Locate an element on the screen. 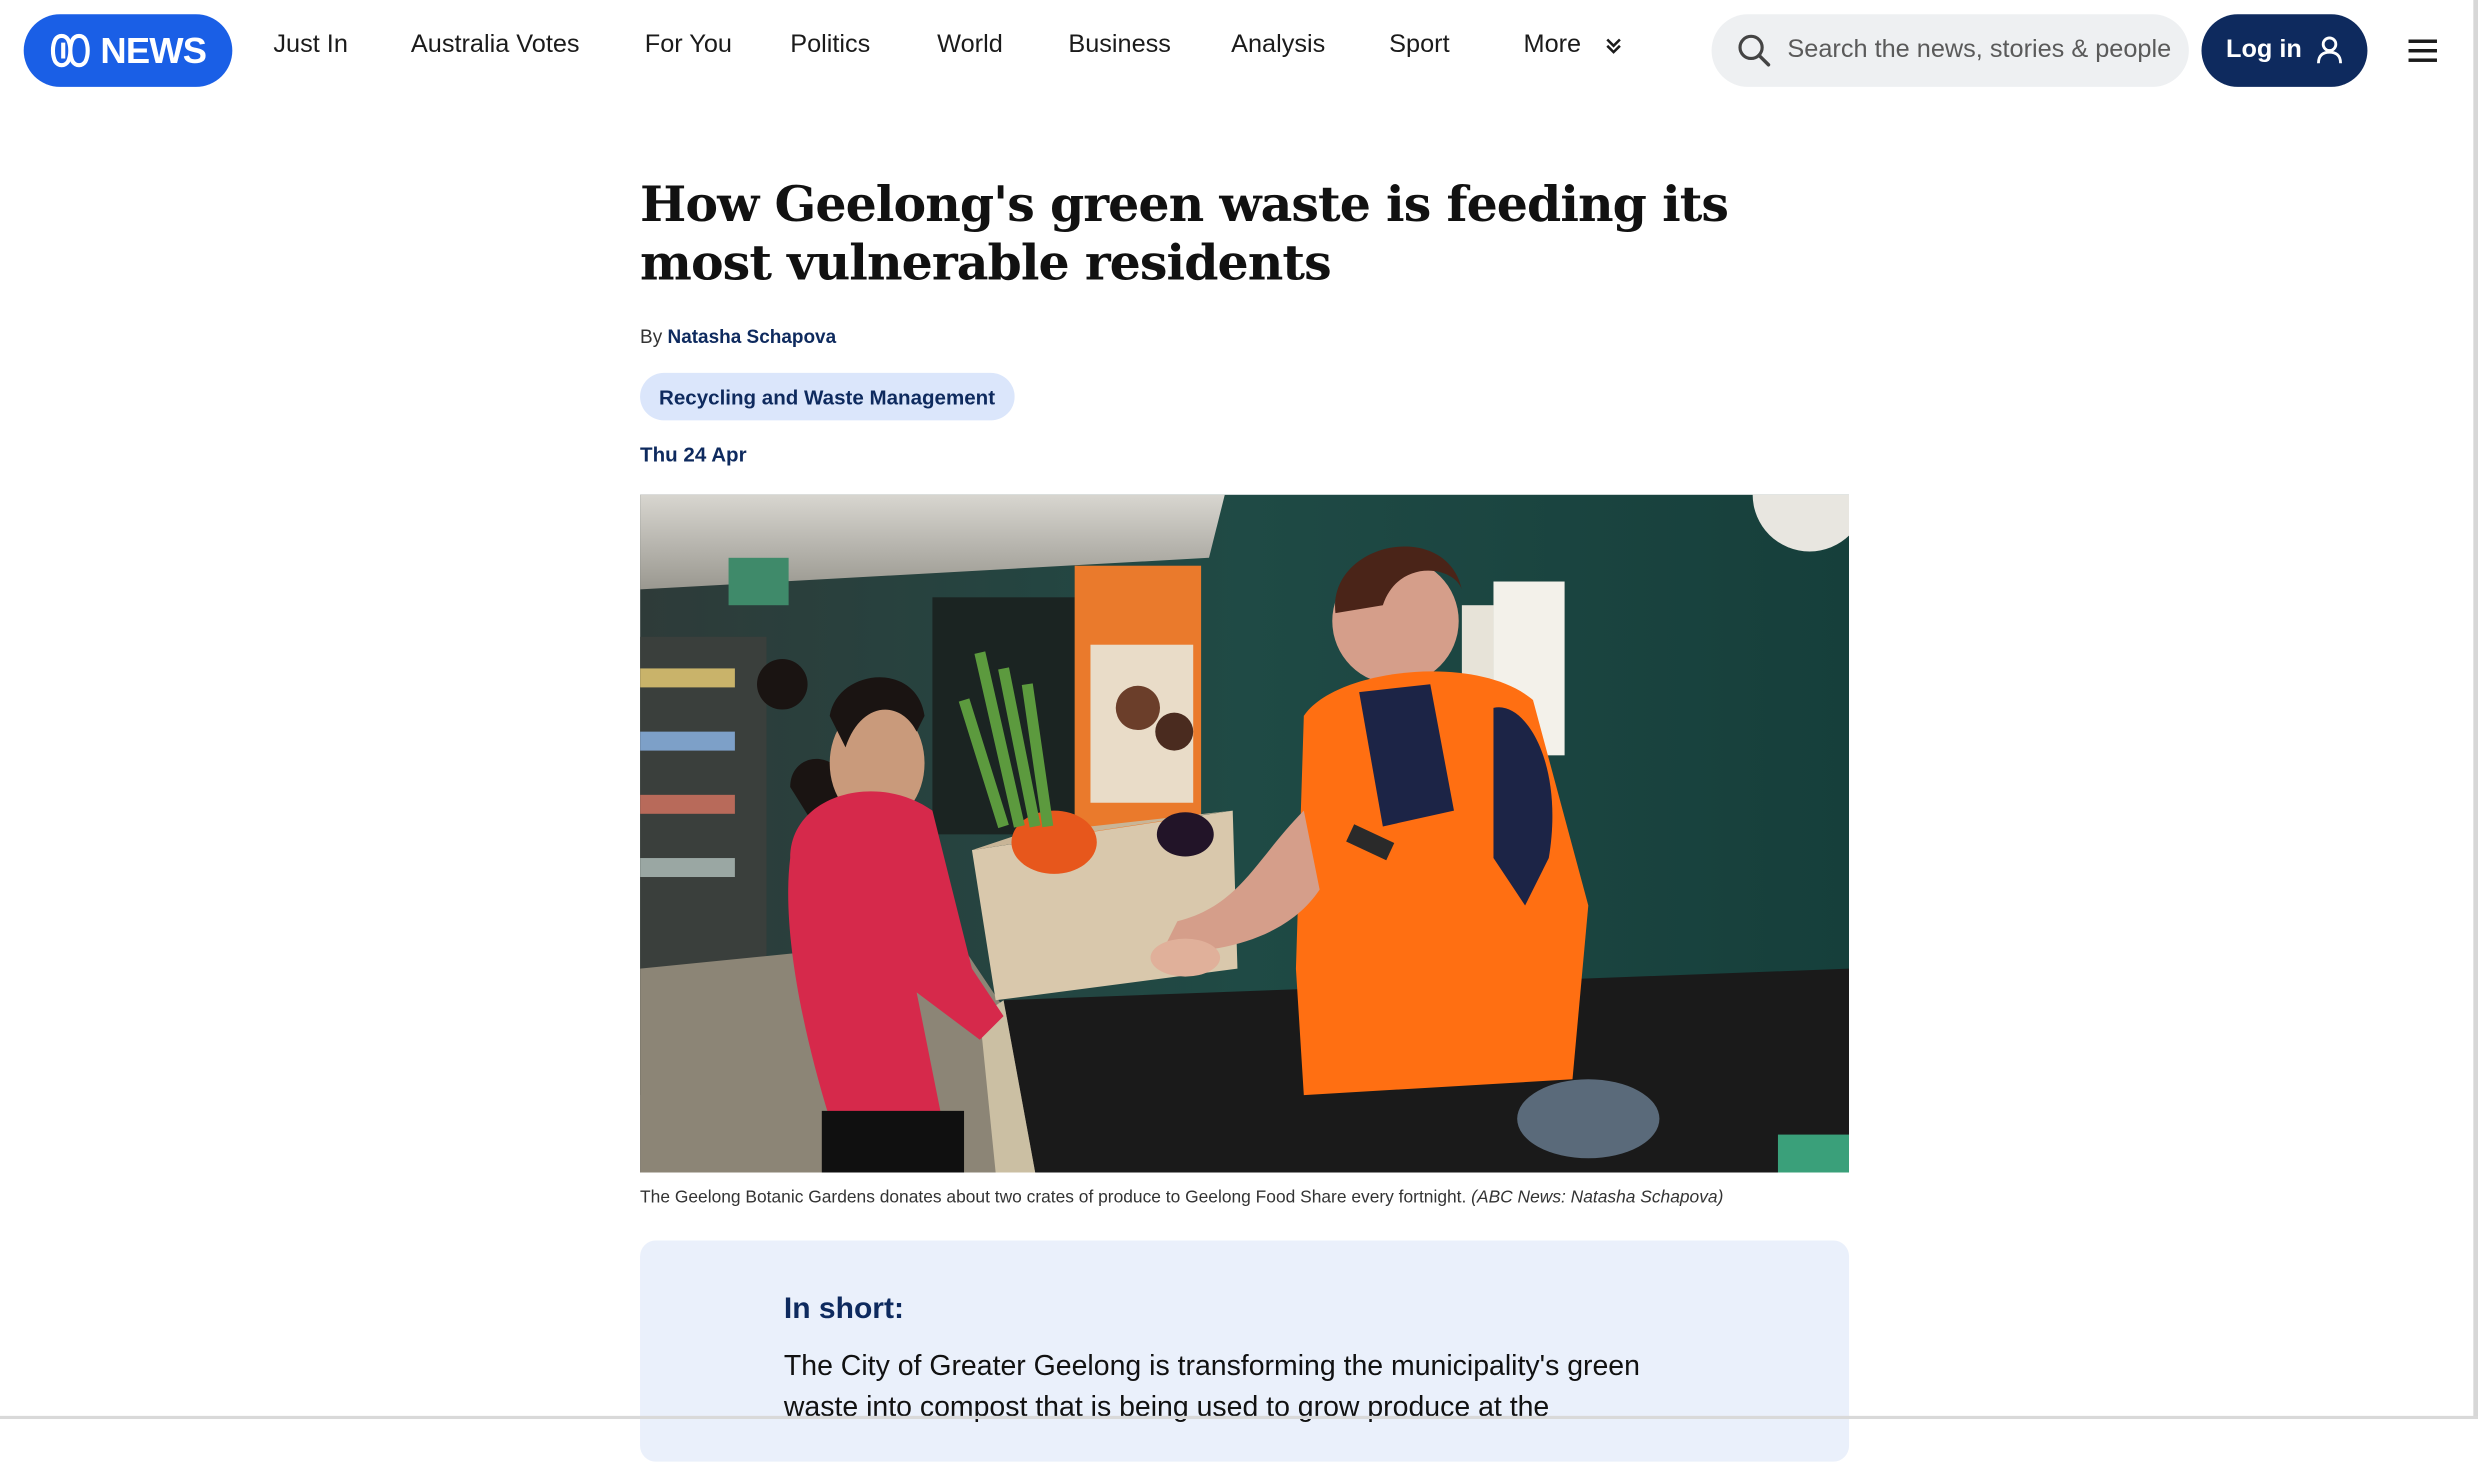  search-box is located at coordinates (1950, 50).